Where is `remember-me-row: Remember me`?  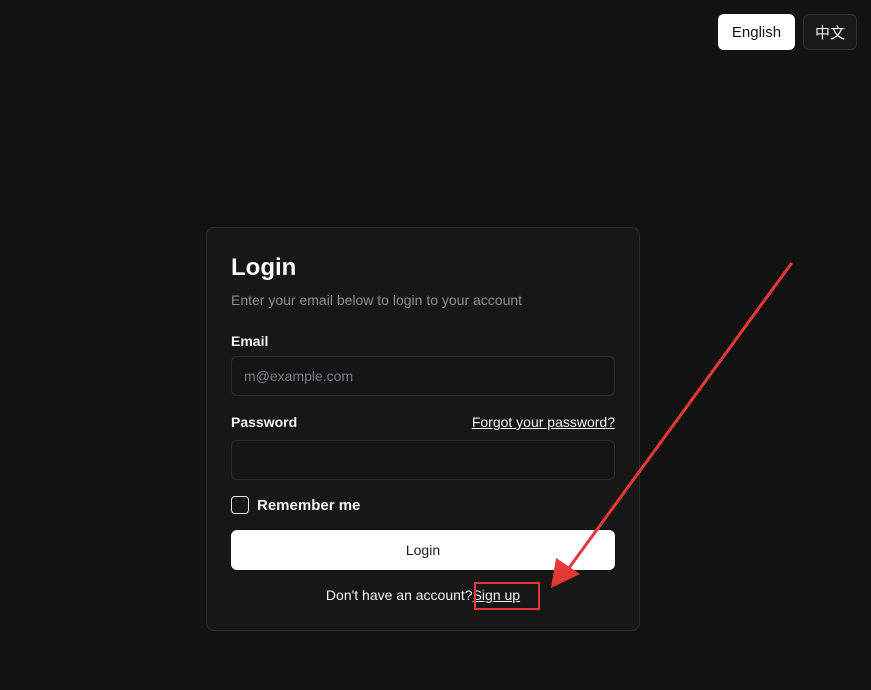
remember-me-row: Remember me is located at coordinates (295, 505).